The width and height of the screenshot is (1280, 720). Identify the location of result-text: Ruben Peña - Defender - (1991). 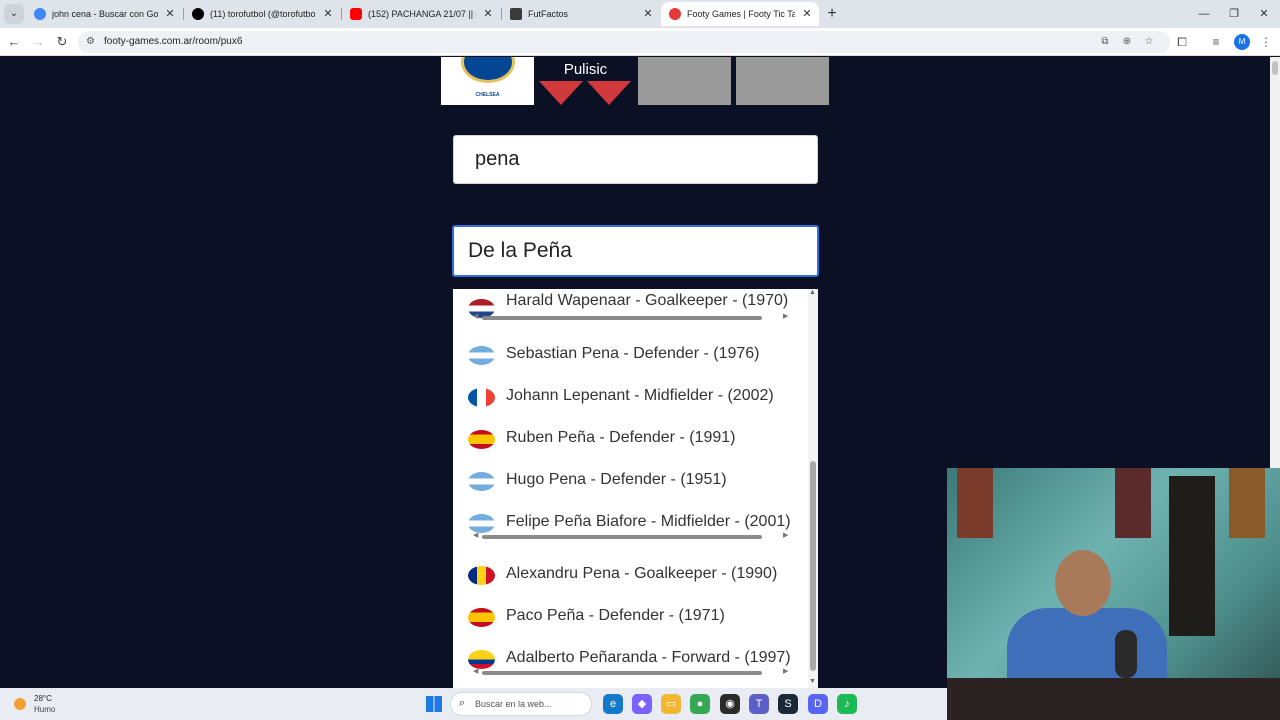
(621, 437).